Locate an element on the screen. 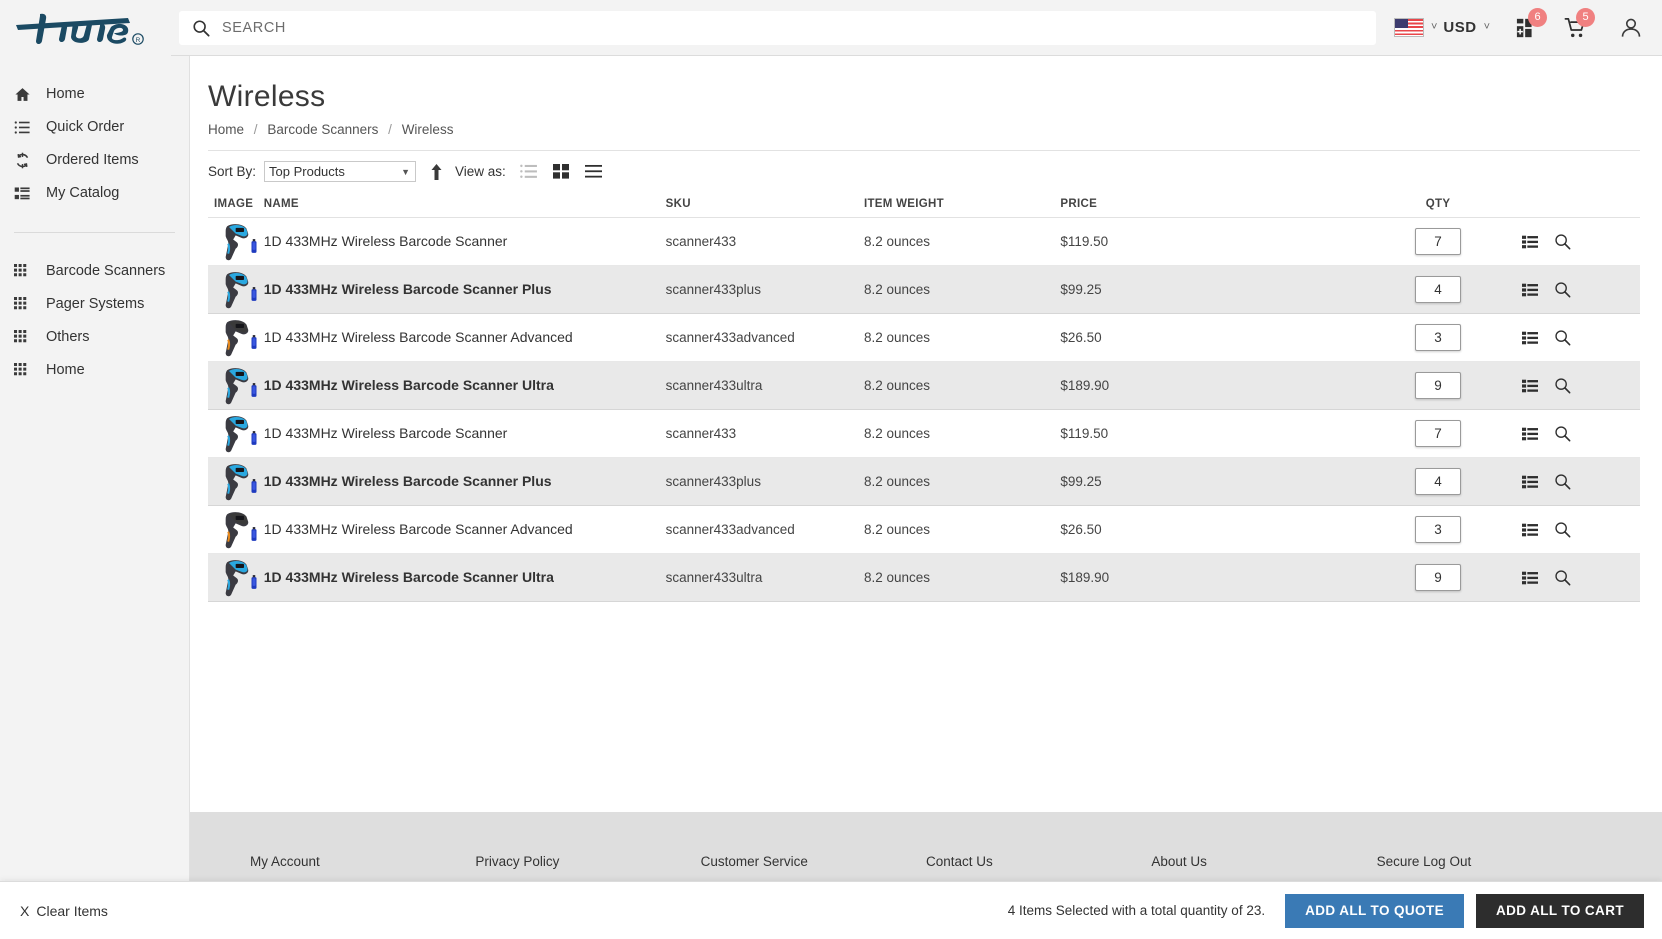  sidebar-item-barcode-scanners: Barcode Scanners is located at coordinates (94, 271).